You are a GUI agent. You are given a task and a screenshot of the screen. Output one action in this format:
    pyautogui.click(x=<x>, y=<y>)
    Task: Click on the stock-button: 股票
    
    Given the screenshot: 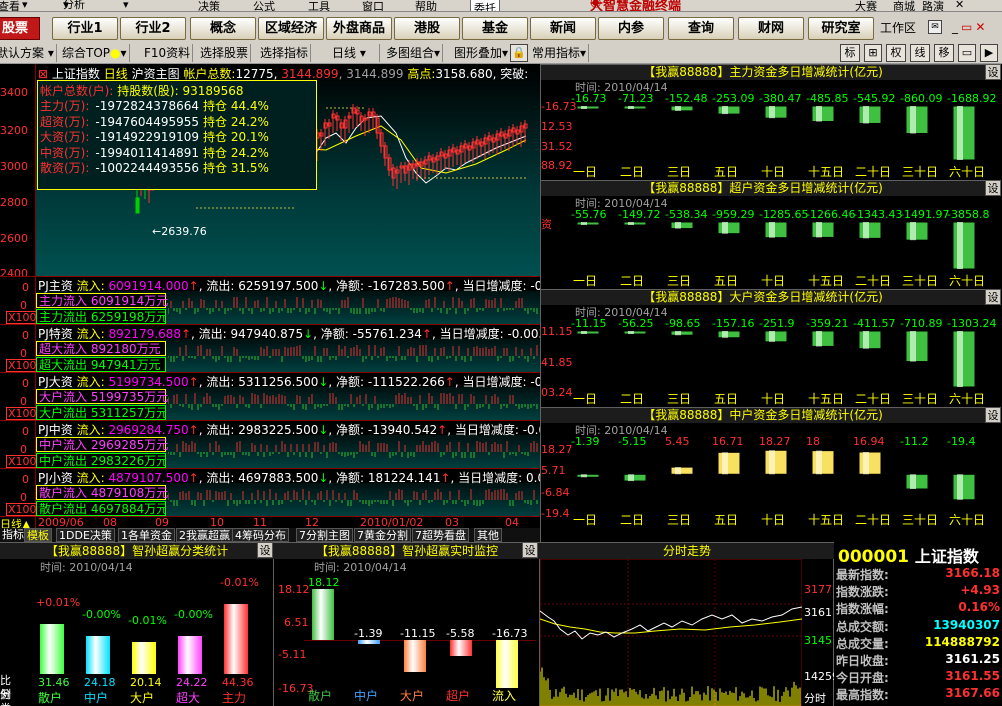 What is the action you would take?
    pyautogui.click(x=20, y=28)
    